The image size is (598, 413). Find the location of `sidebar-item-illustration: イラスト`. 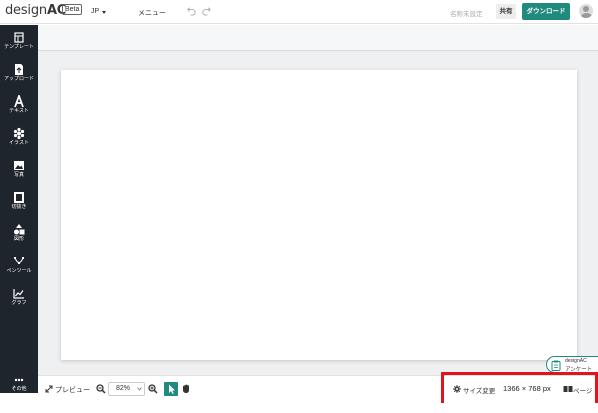

sidebar-item-illustration: イラスト is located at coordinates (19, 140).